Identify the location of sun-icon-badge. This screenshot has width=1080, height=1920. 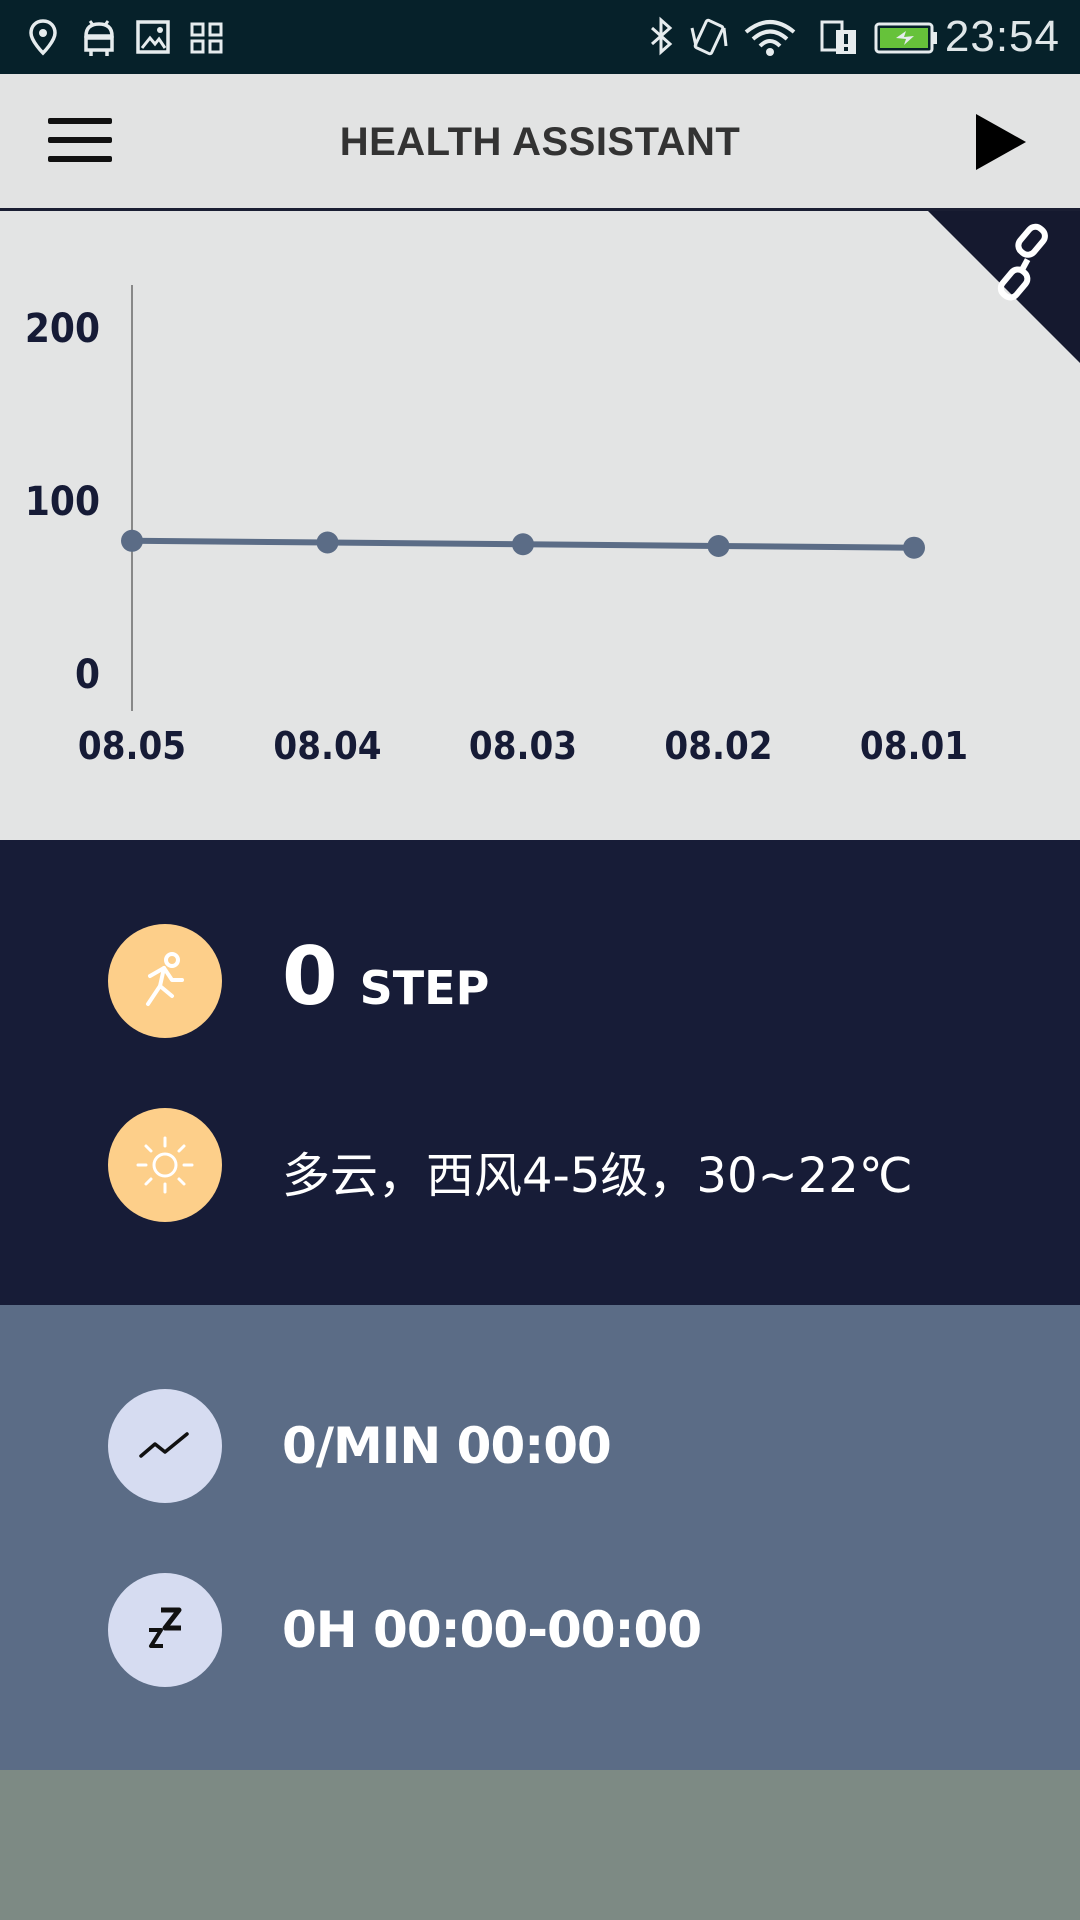
(165, 1165).